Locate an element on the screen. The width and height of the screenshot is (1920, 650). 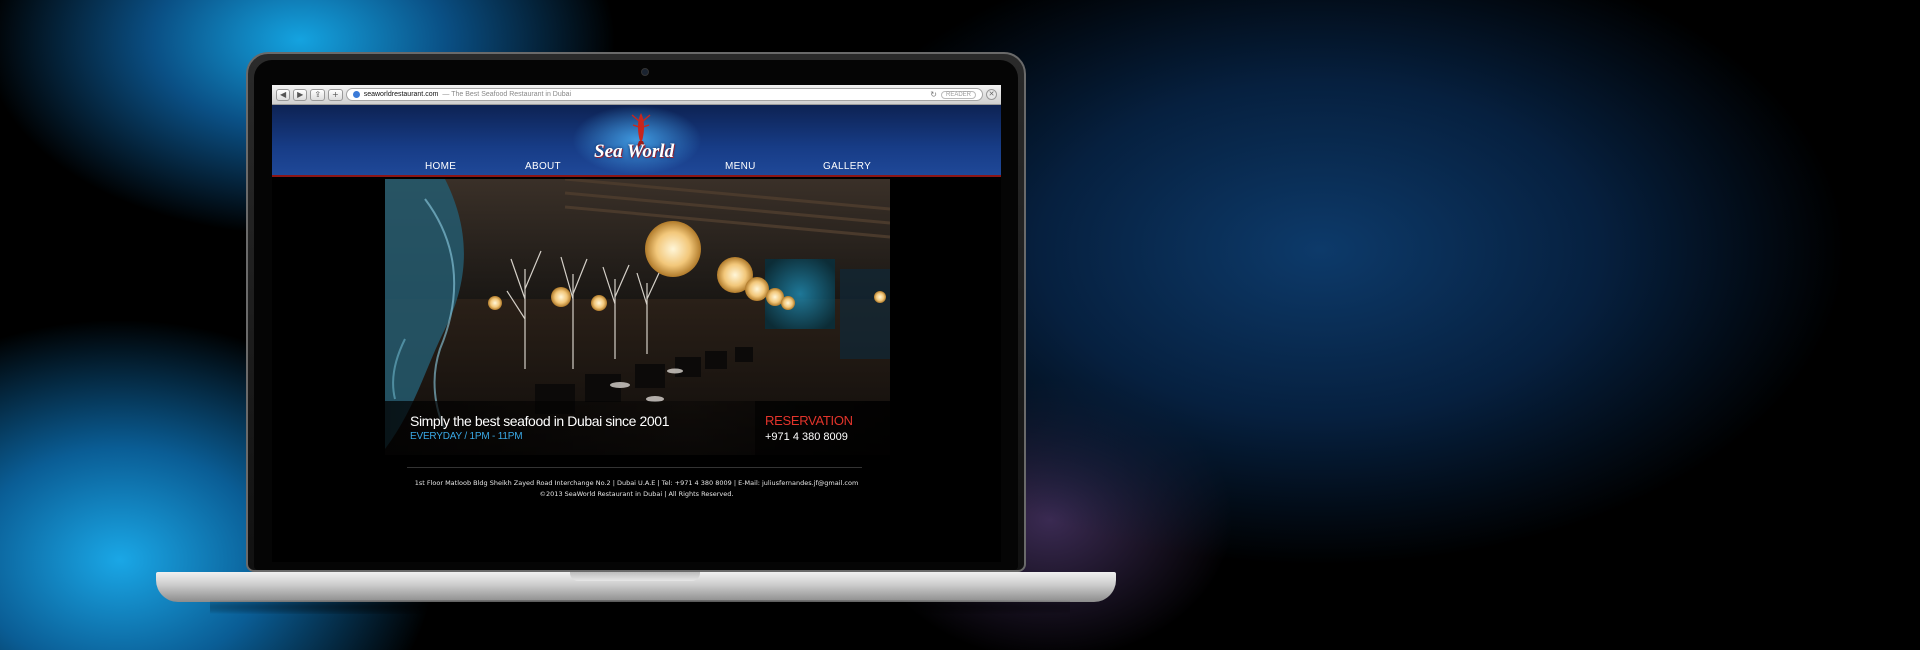
main-nav: HOME ABOUT MENU GALLERY is located at coordinates (636, 169).